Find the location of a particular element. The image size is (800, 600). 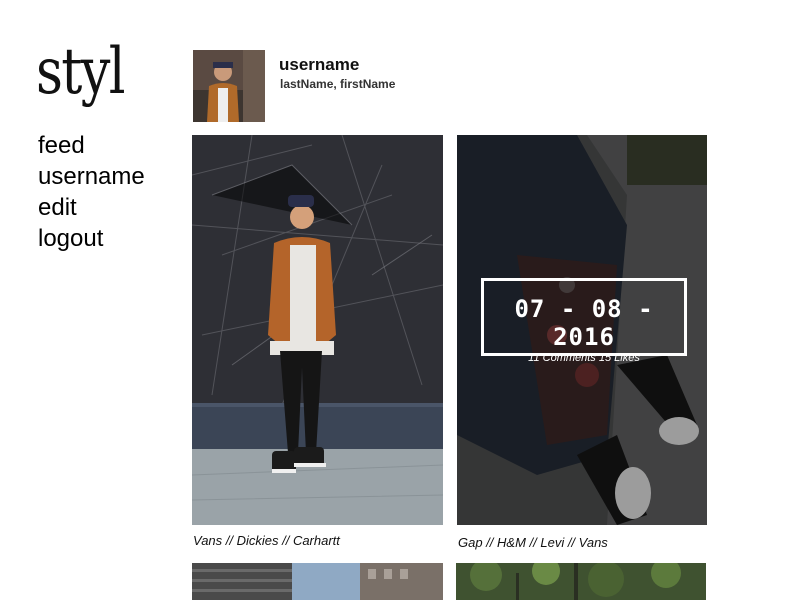

post-caption: Gap // H&M // Levi // Vans is located at coordinates (533, 542).